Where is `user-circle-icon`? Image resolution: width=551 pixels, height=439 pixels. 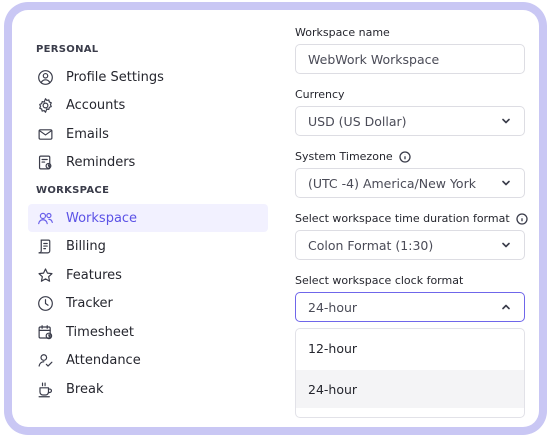
user-circle-icon is located at coordinates (45, 77).